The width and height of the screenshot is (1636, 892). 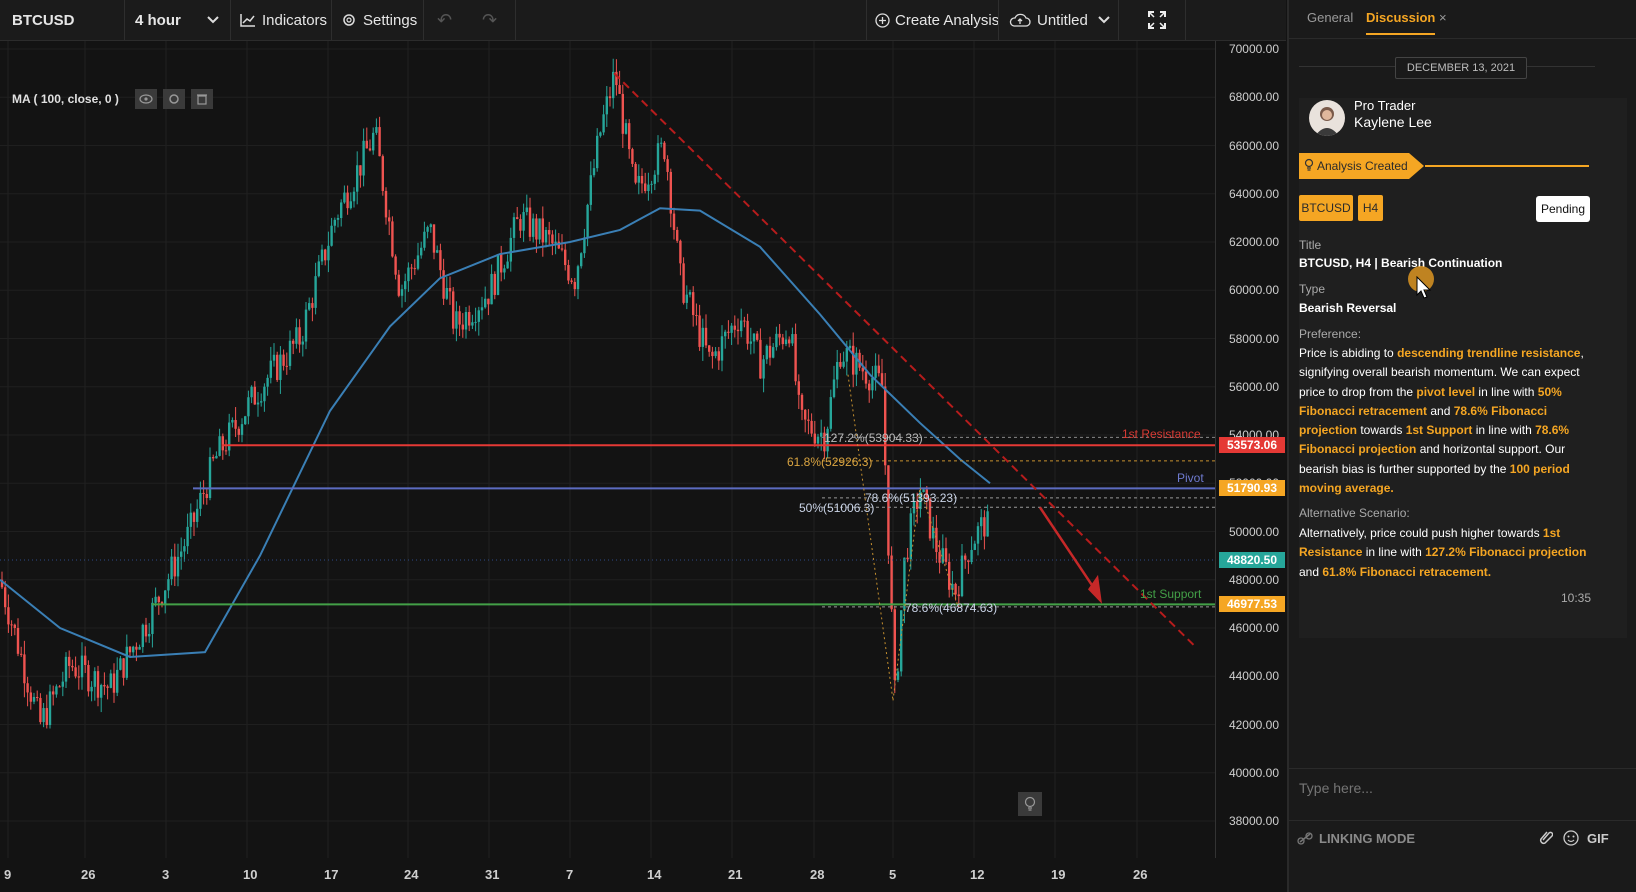 I want to click on create-analysis-button: Create Analysis, so click(x=937, y=20).